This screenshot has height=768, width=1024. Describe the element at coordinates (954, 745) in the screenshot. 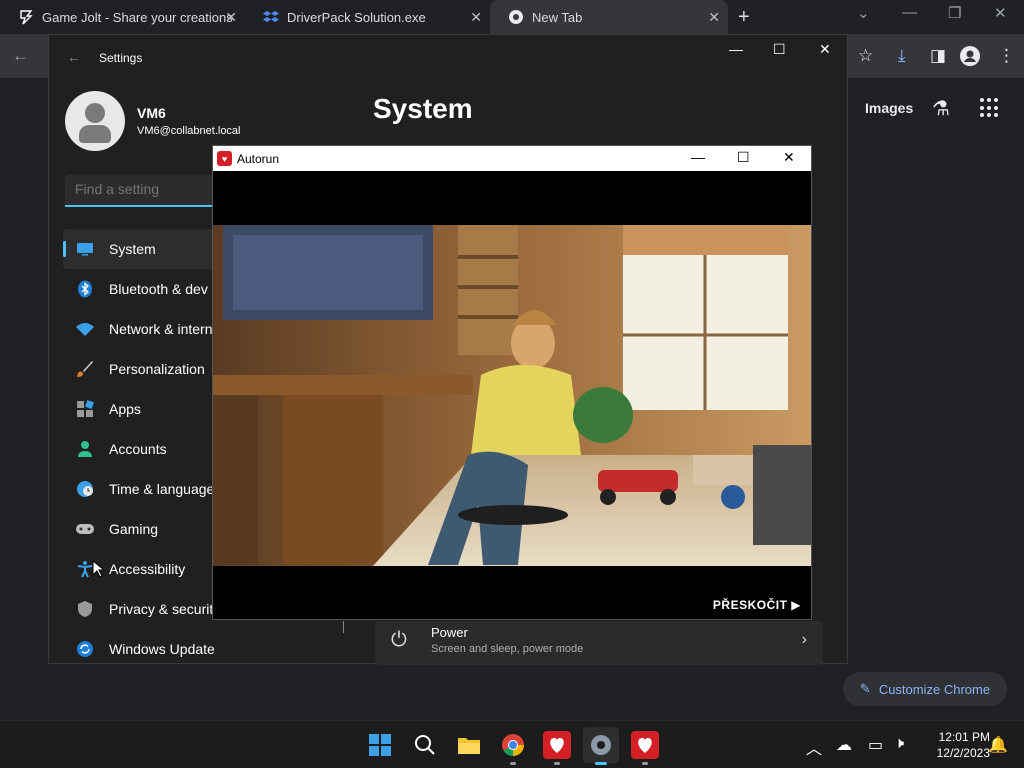

I see `clock: 12:01 PM 12/2/2023` at that location.